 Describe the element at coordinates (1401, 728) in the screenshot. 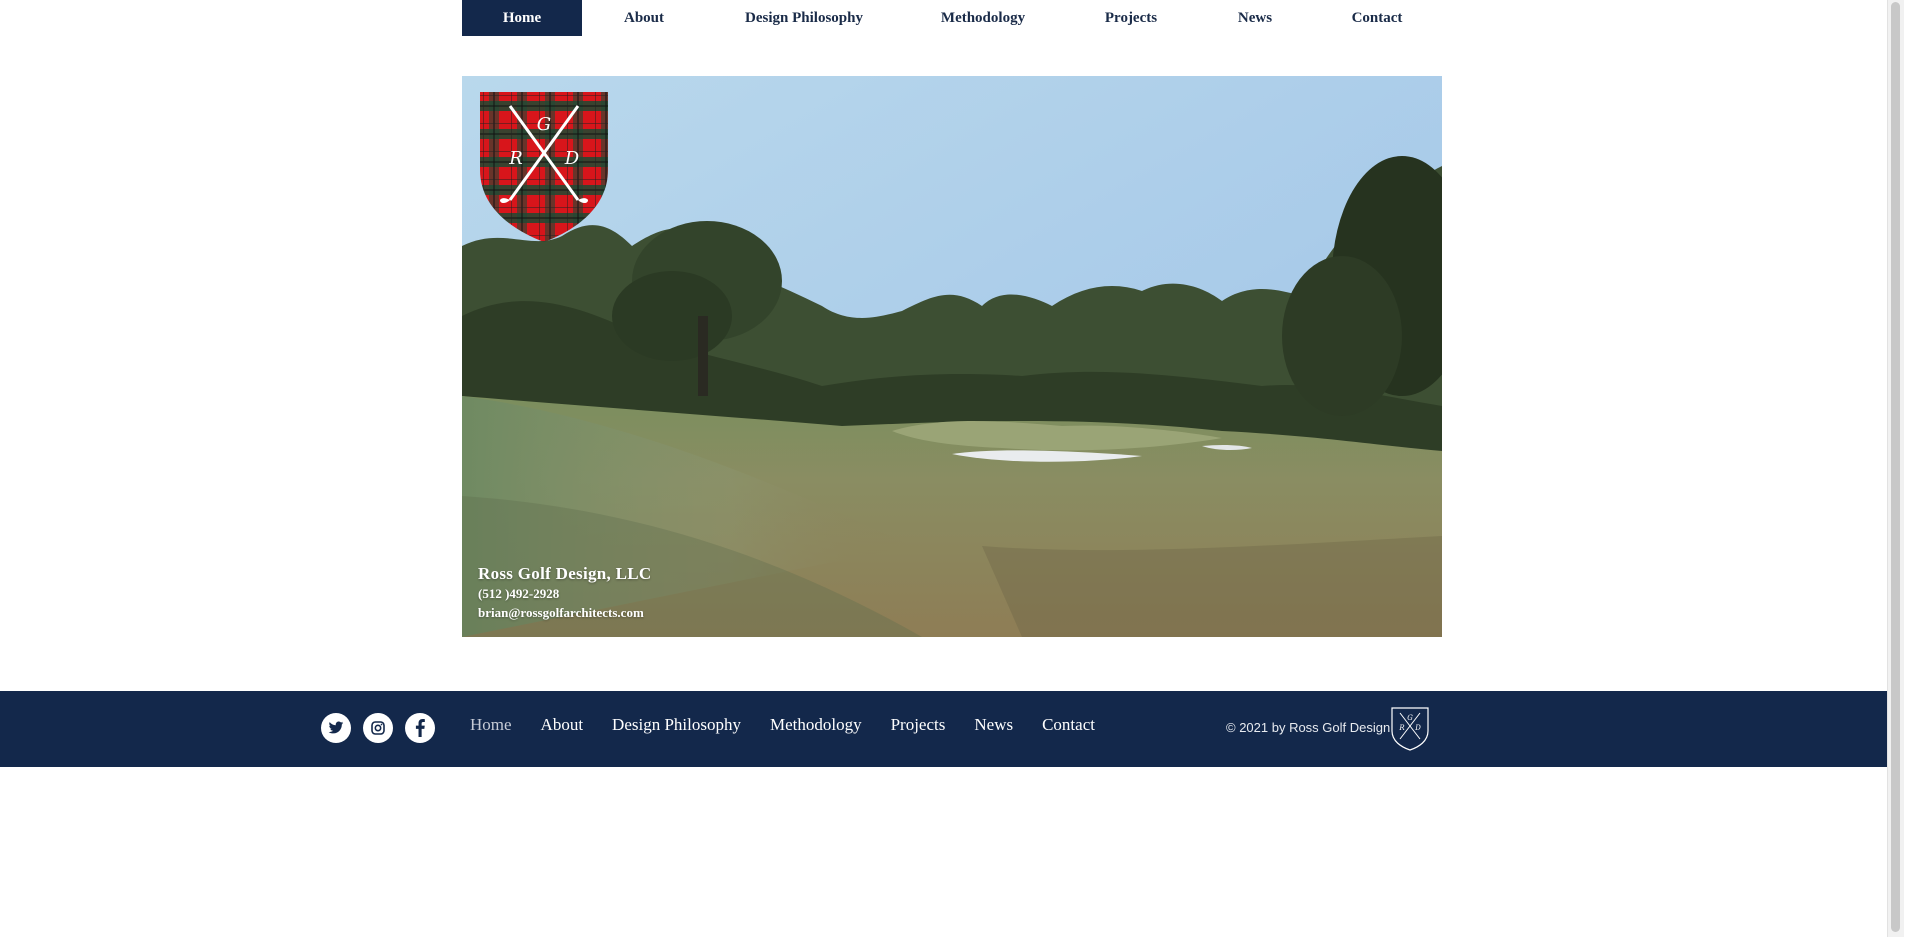

I see `svg-text: R` at that location.